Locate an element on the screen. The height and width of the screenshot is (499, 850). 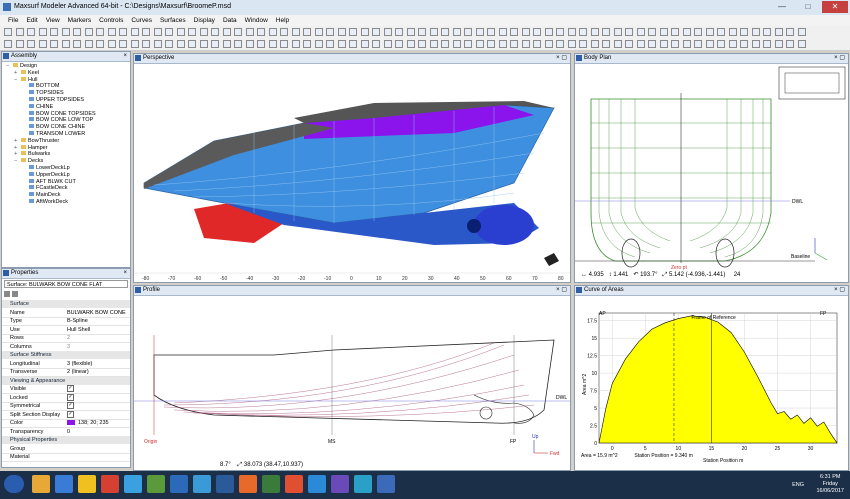
close-icon: × is located at coordinates (125, 273).